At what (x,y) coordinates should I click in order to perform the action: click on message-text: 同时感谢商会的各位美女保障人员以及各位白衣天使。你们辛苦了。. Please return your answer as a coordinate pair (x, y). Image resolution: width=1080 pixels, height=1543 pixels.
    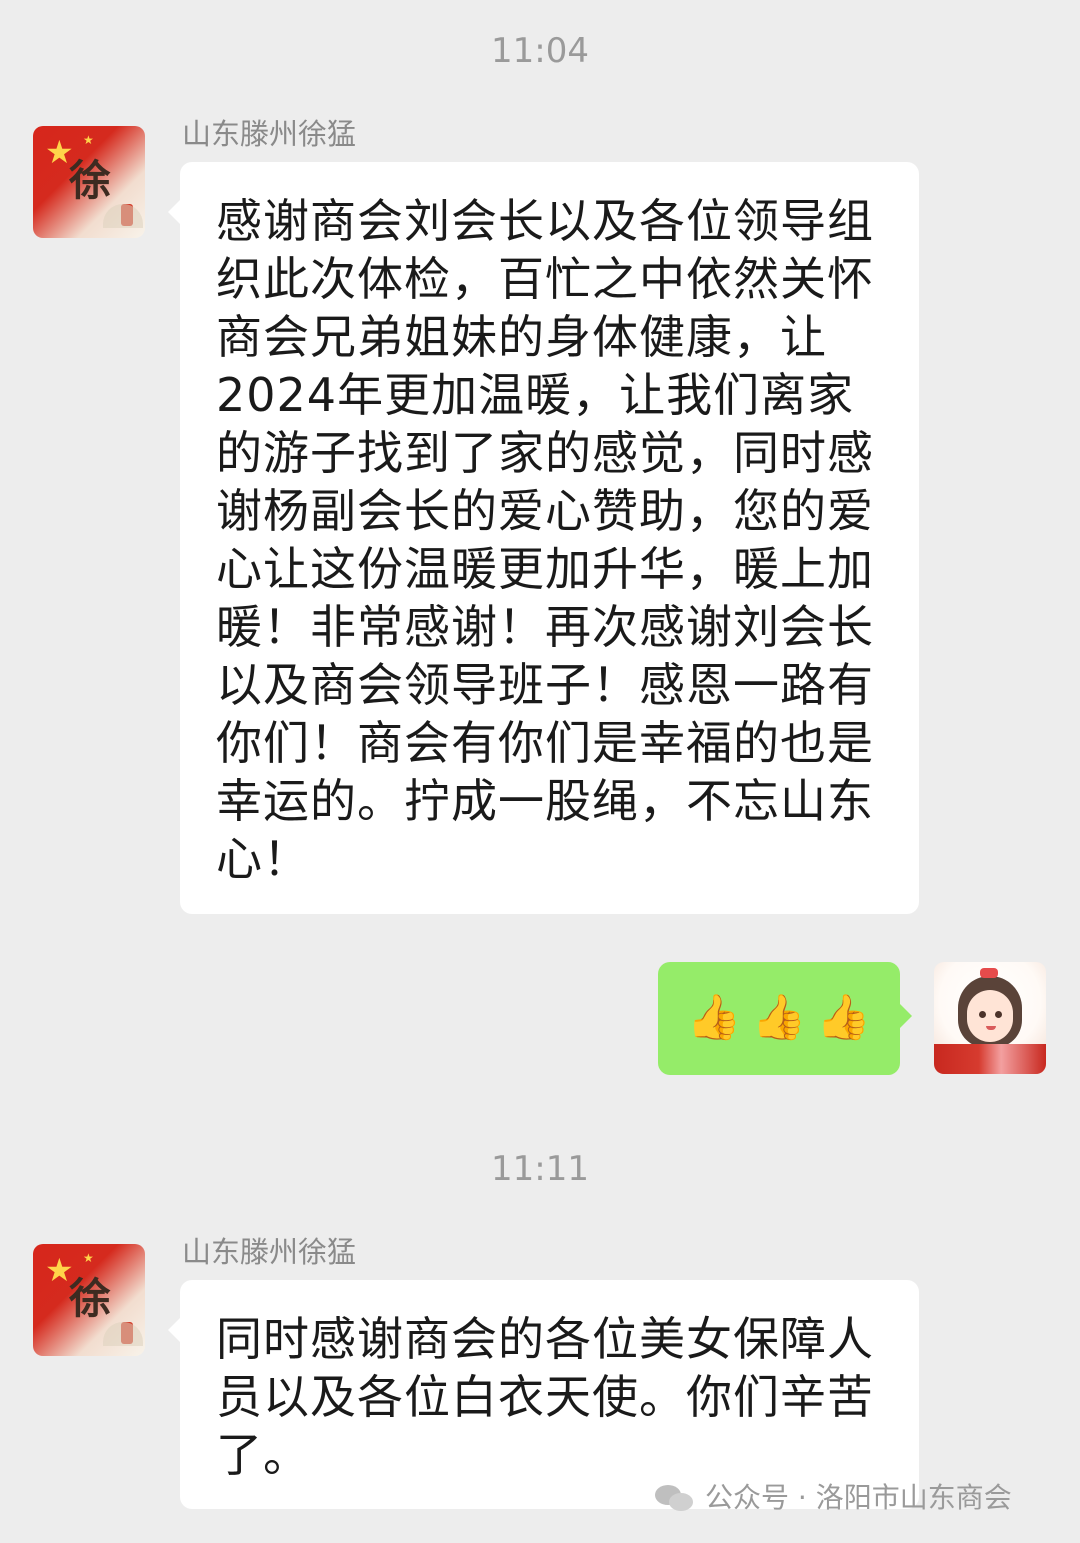
    Looking at the image, I should click on (545, 1397).